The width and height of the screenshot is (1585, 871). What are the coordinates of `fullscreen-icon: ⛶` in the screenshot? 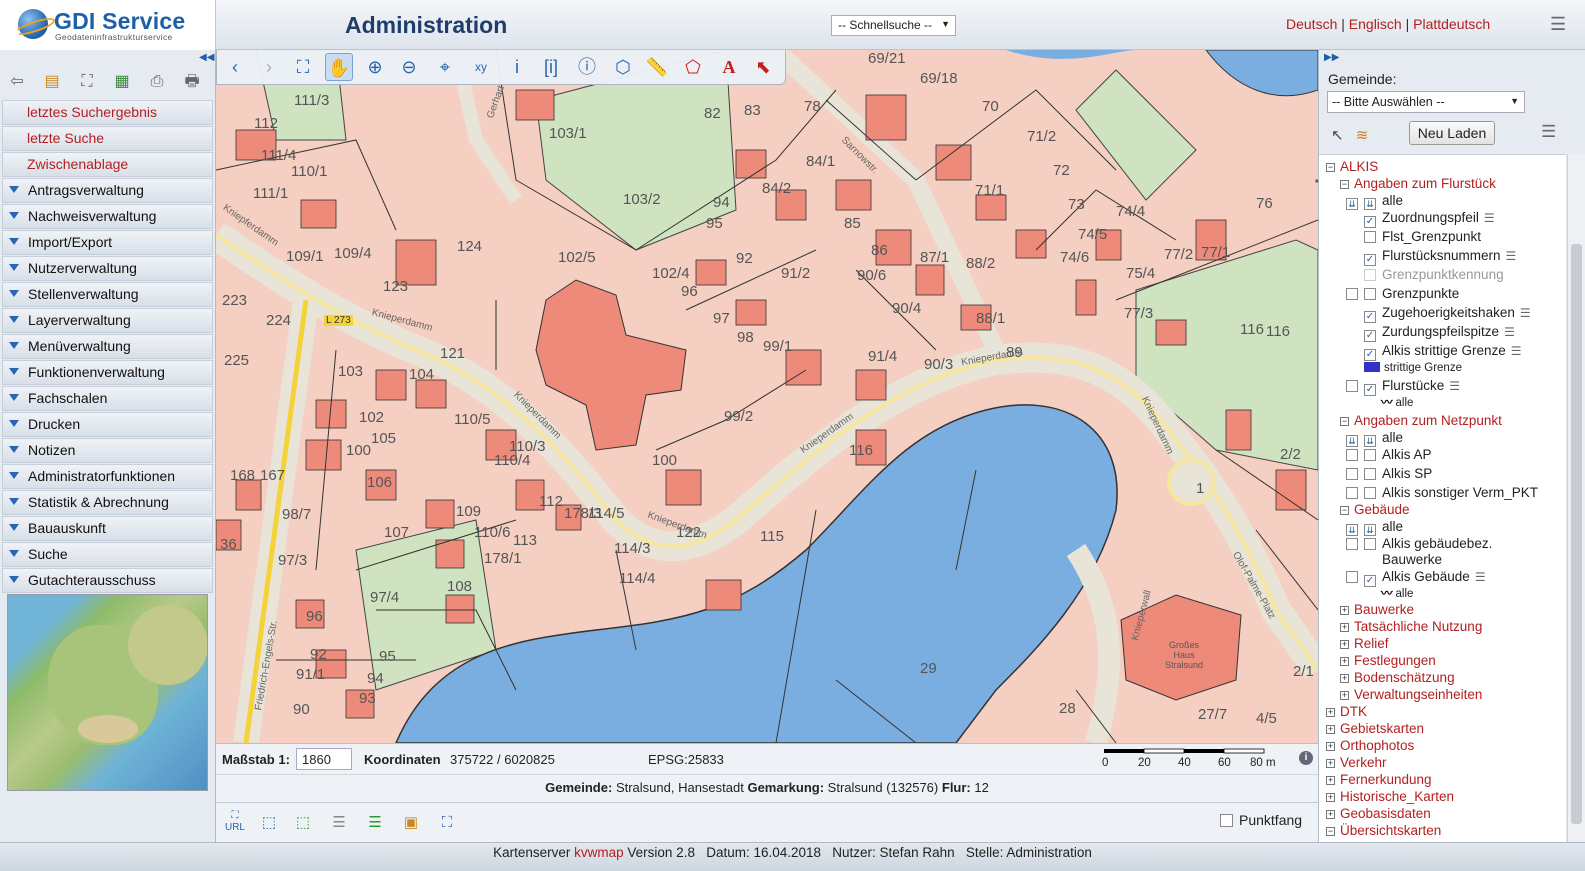 It's located at (87, 82).